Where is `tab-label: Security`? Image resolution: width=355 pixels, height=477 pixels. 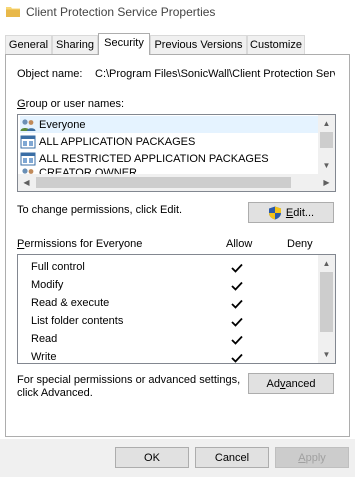
tab-label: Security is located at coordinates (124, 43).